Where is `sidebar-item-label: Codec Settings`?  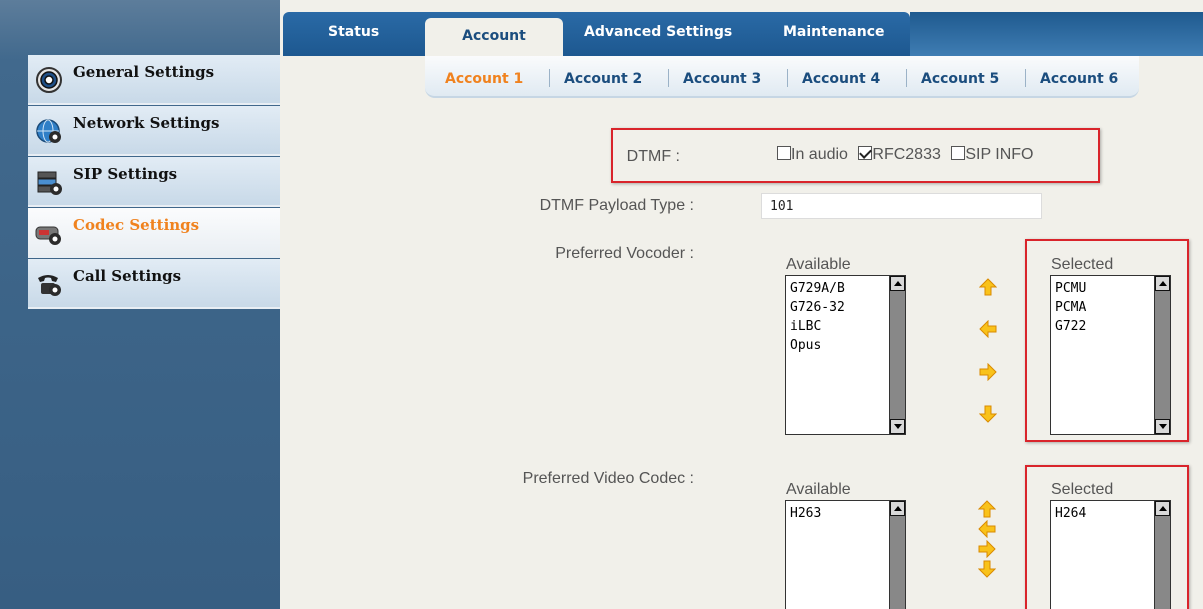
sidebar-item-label: Codec Settings is located at coordinates (136, 225).